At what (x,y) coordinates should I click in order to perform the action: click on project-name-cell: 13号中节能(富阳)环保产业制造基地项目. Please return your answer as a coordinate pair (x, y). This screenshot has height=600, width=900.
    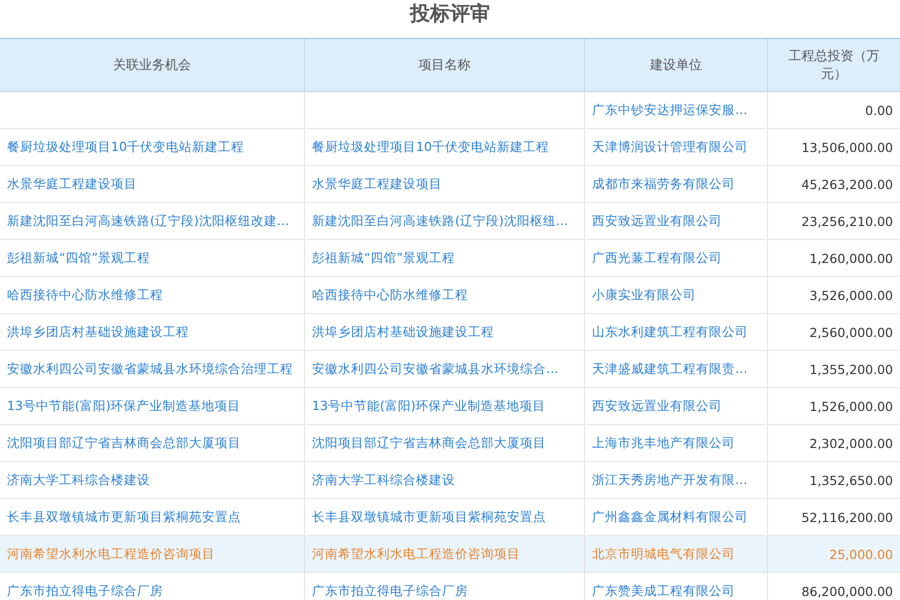
    Looking at the image, I should click on (429, 406).